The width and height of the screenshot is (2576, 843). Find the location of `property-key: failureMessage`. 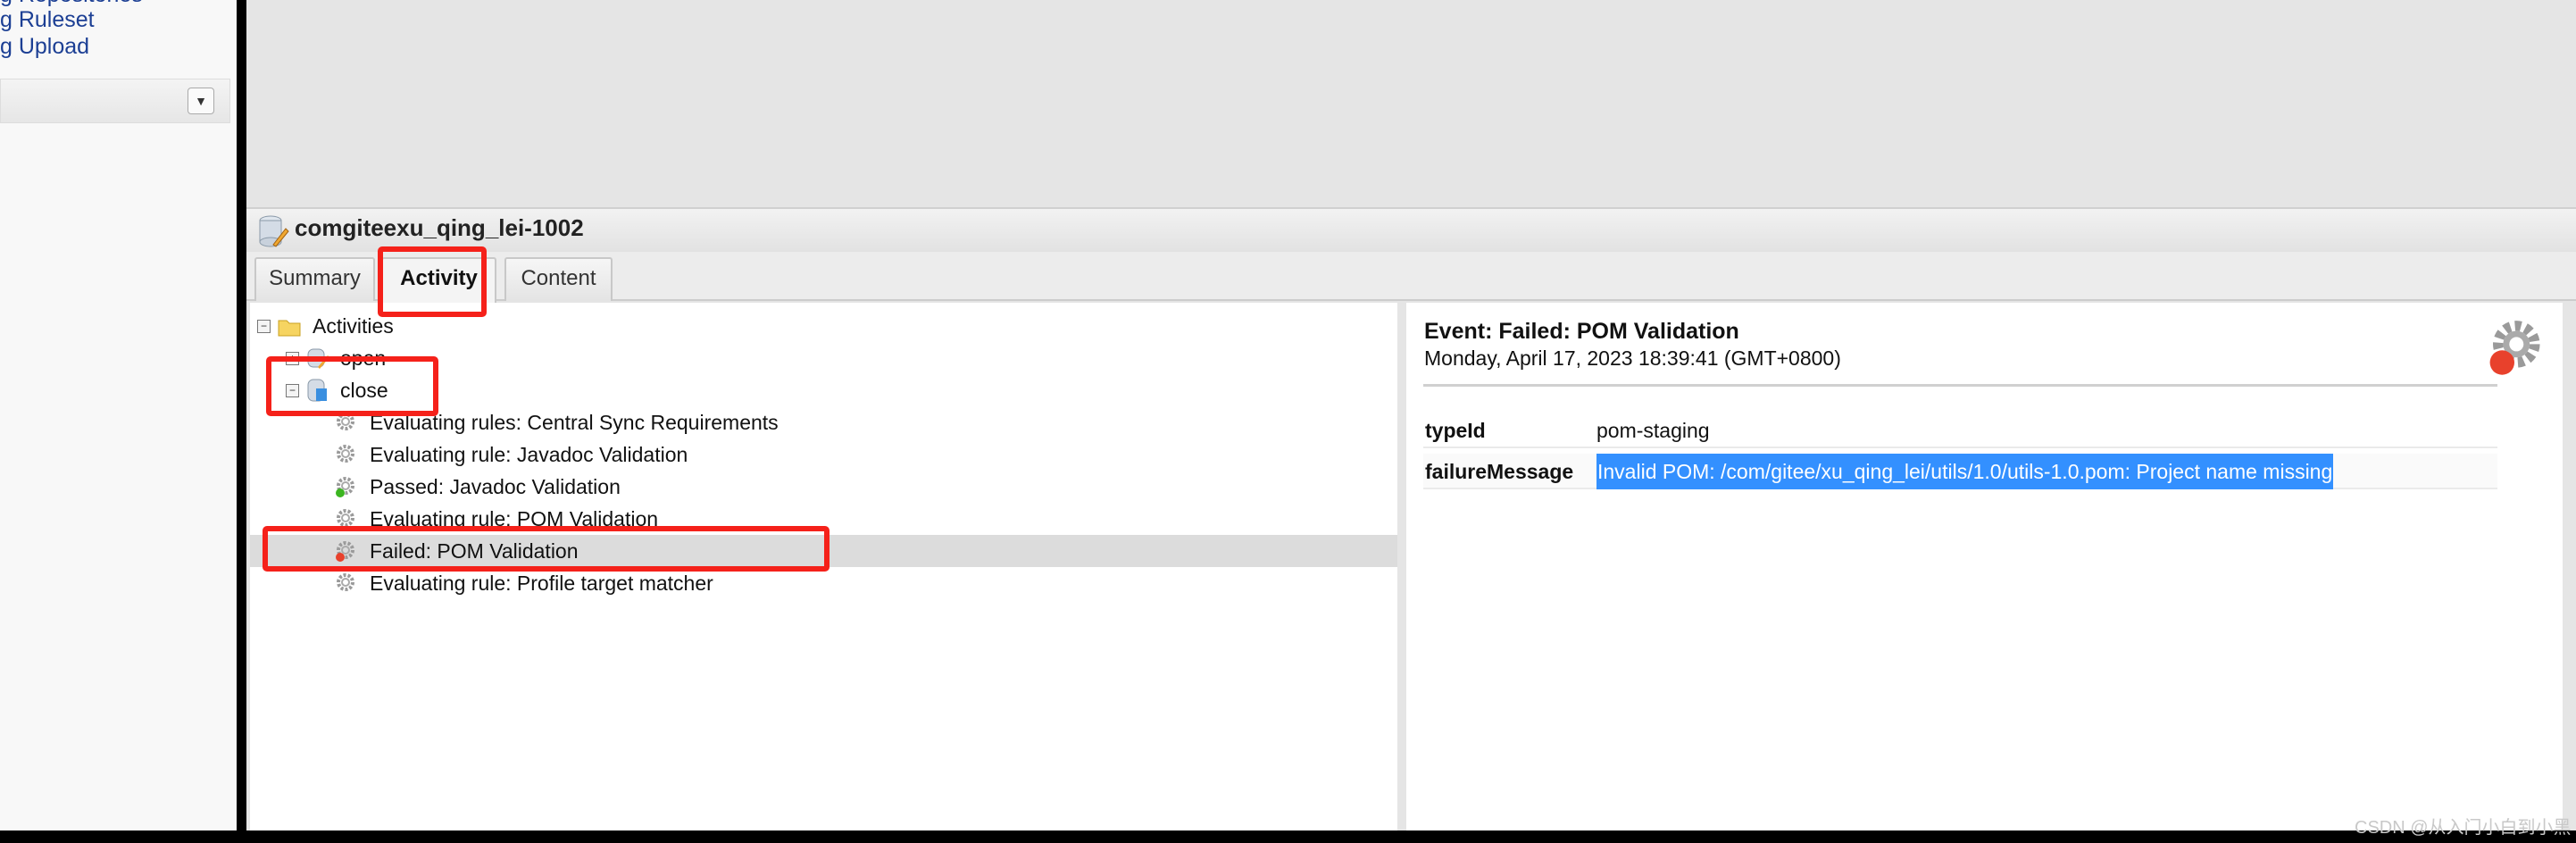

property-key: failureMessage is located at coordinates (1499, 471).